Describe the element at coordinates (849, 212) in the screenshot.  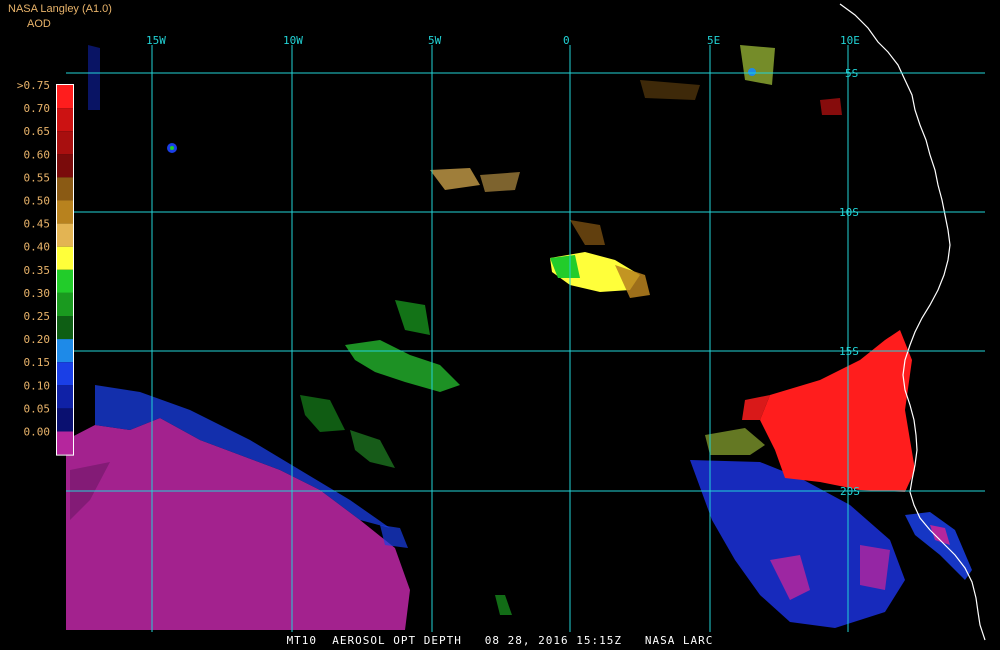
I see `lat-label-10s: 10S` at that location.